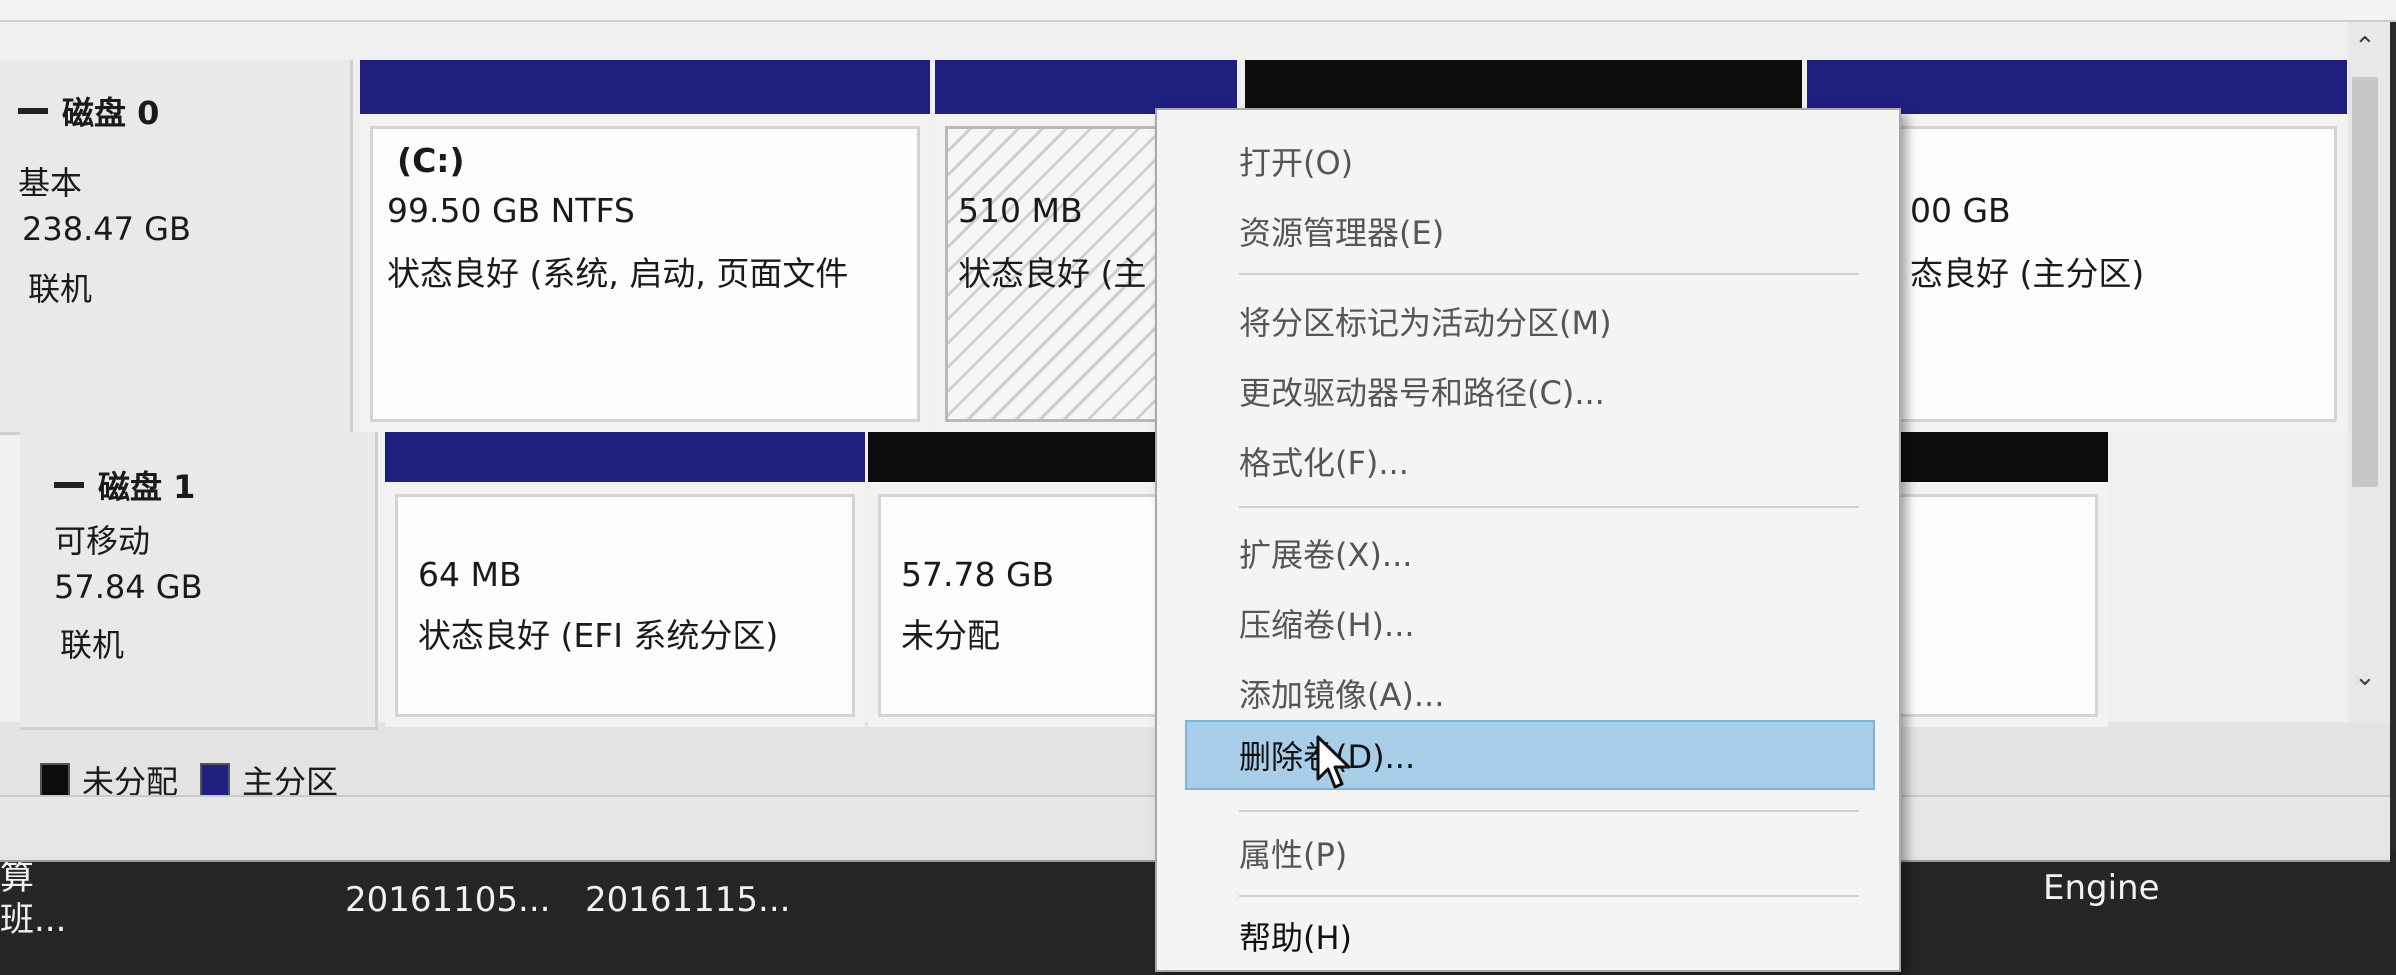  I want to click on partition-body: 64 MB 状态良好 (EFI 系统分区), so click(625, 605).